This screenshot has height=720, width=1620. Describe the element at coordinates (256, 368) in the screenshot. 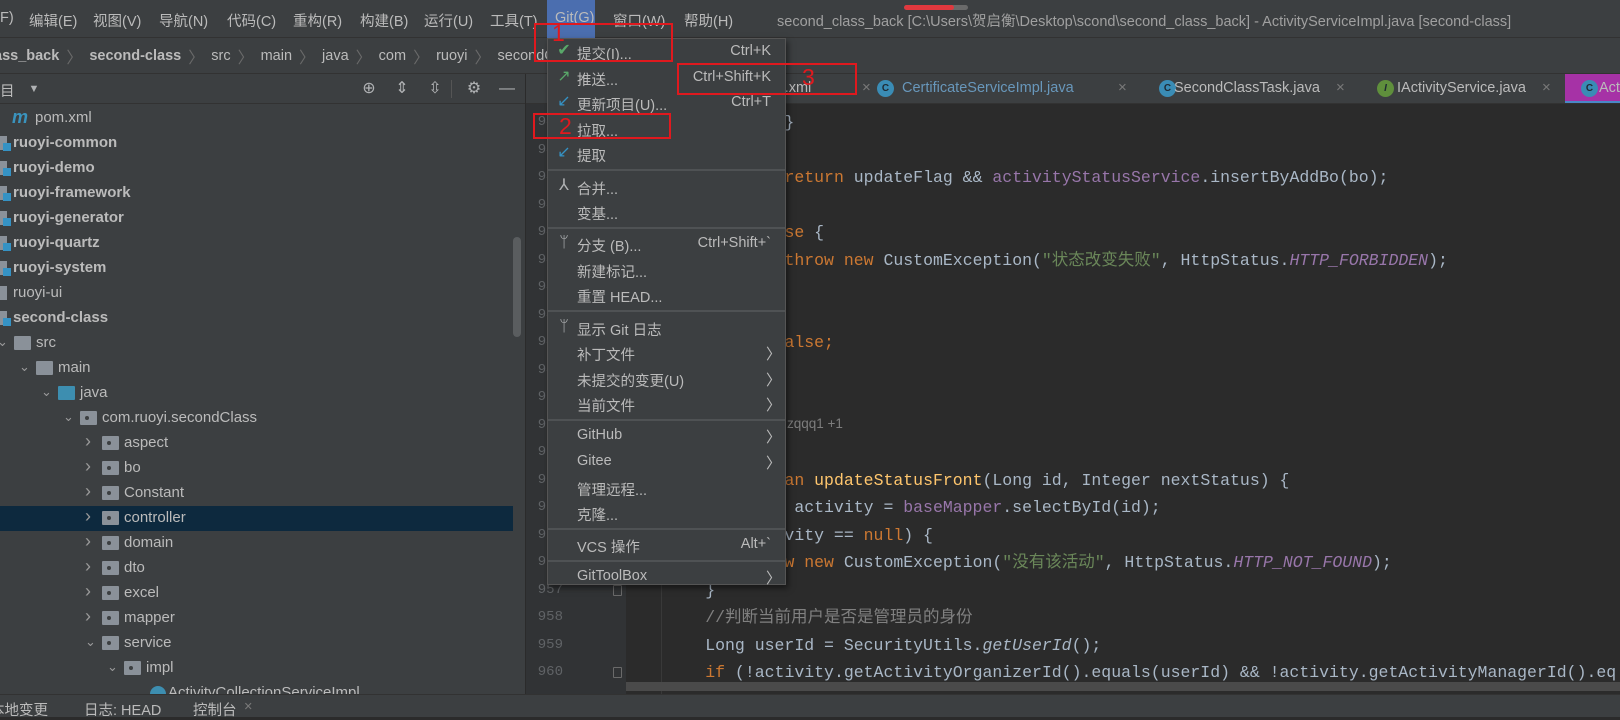

I see `tree-item: ⌄ main` at that location.